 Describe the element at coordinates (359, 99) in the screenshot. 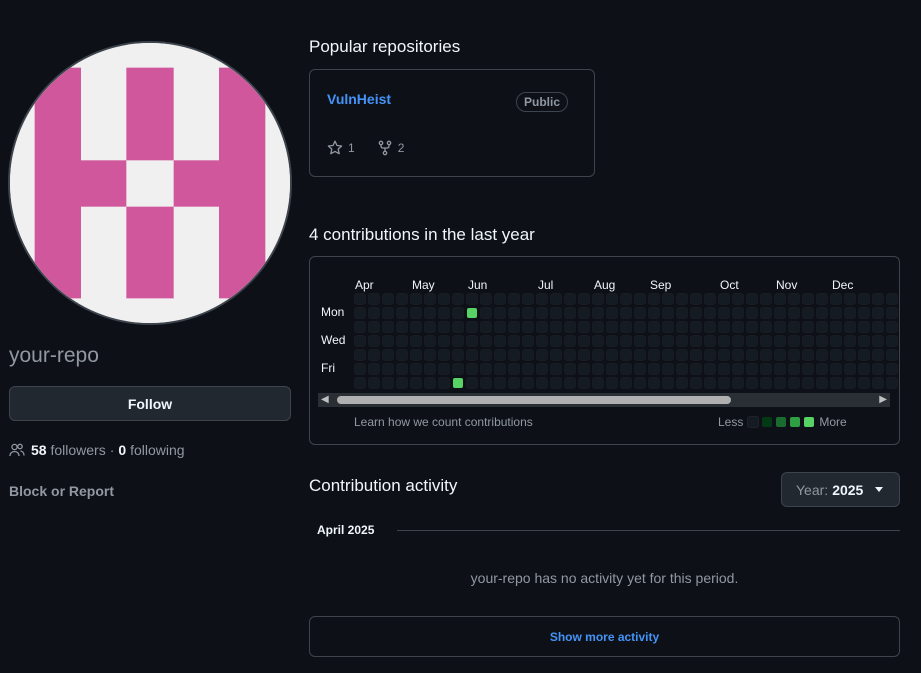

I see `repo-name-link: VulnHeist` at that location.